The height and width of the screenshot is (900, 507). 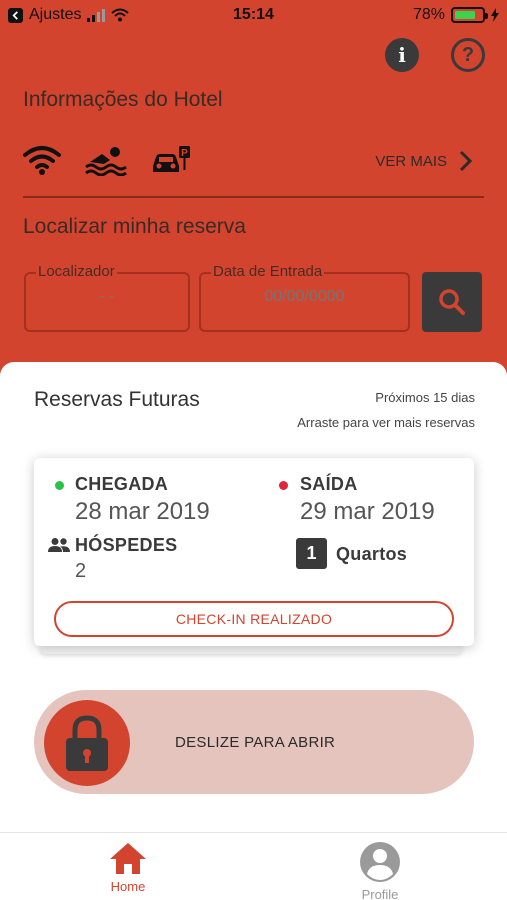 What do you see at coordinates (142, 511) in the screenshot?
I see `checkin-date: 28 mar 2019` at bounding box center [142, 511].